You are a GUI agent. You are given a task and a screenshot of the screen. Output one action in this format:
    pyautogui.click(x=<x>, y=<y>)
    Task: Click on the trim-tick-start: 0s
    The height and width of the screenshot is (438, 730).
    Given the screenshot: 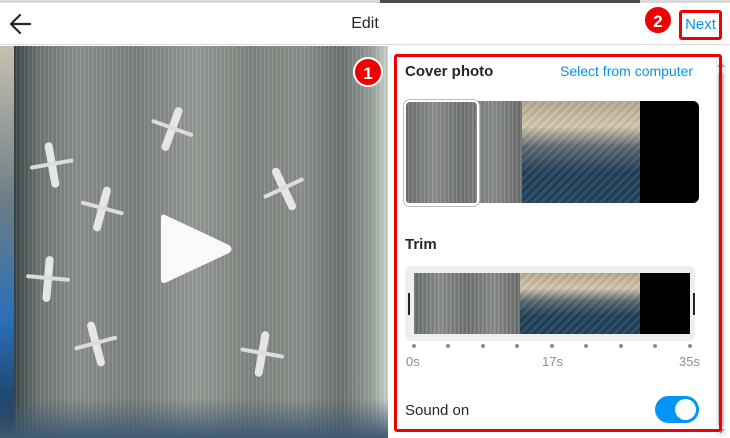 What is the action you would take?
    pyautogui.click(x=413, y=361)
    